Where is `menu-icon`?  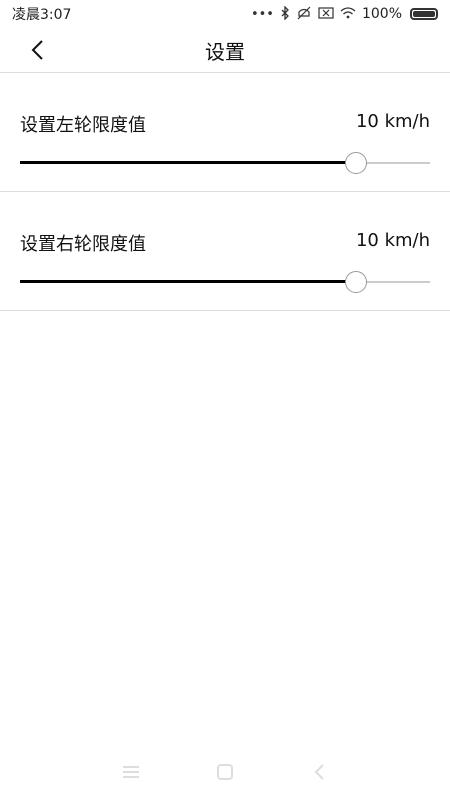
menu-icon is located at coordinates (131, 772).